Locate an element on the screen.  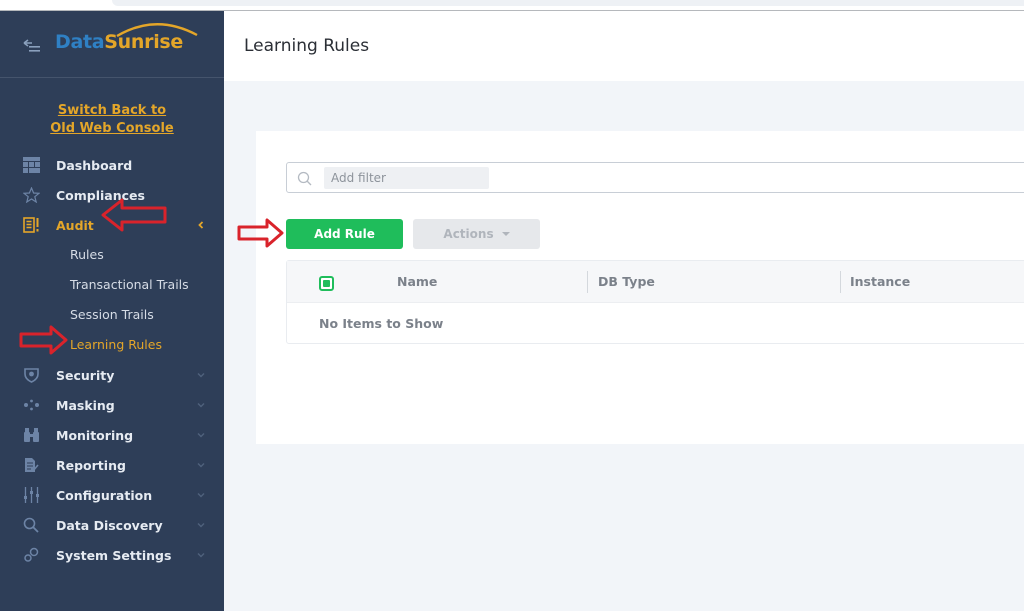
select-all-checkbox is located at coordinates (326, 283).